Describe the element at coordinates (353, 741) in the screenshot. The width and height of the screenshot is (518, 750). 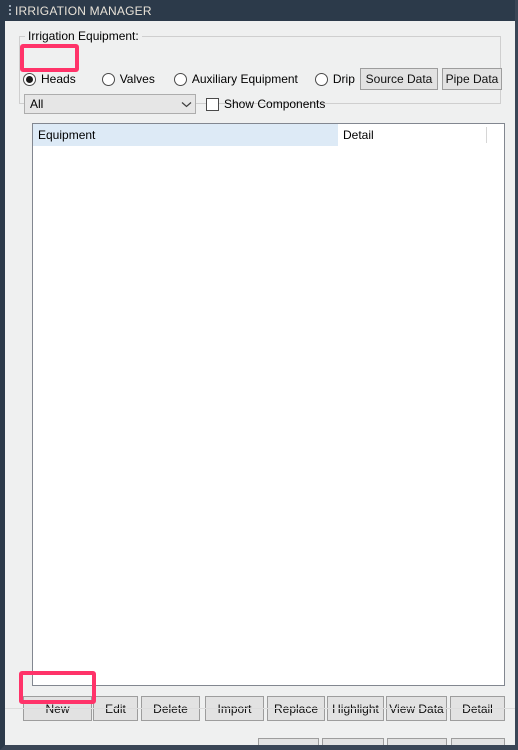
I see `schedule-button: Schedule` at that location.